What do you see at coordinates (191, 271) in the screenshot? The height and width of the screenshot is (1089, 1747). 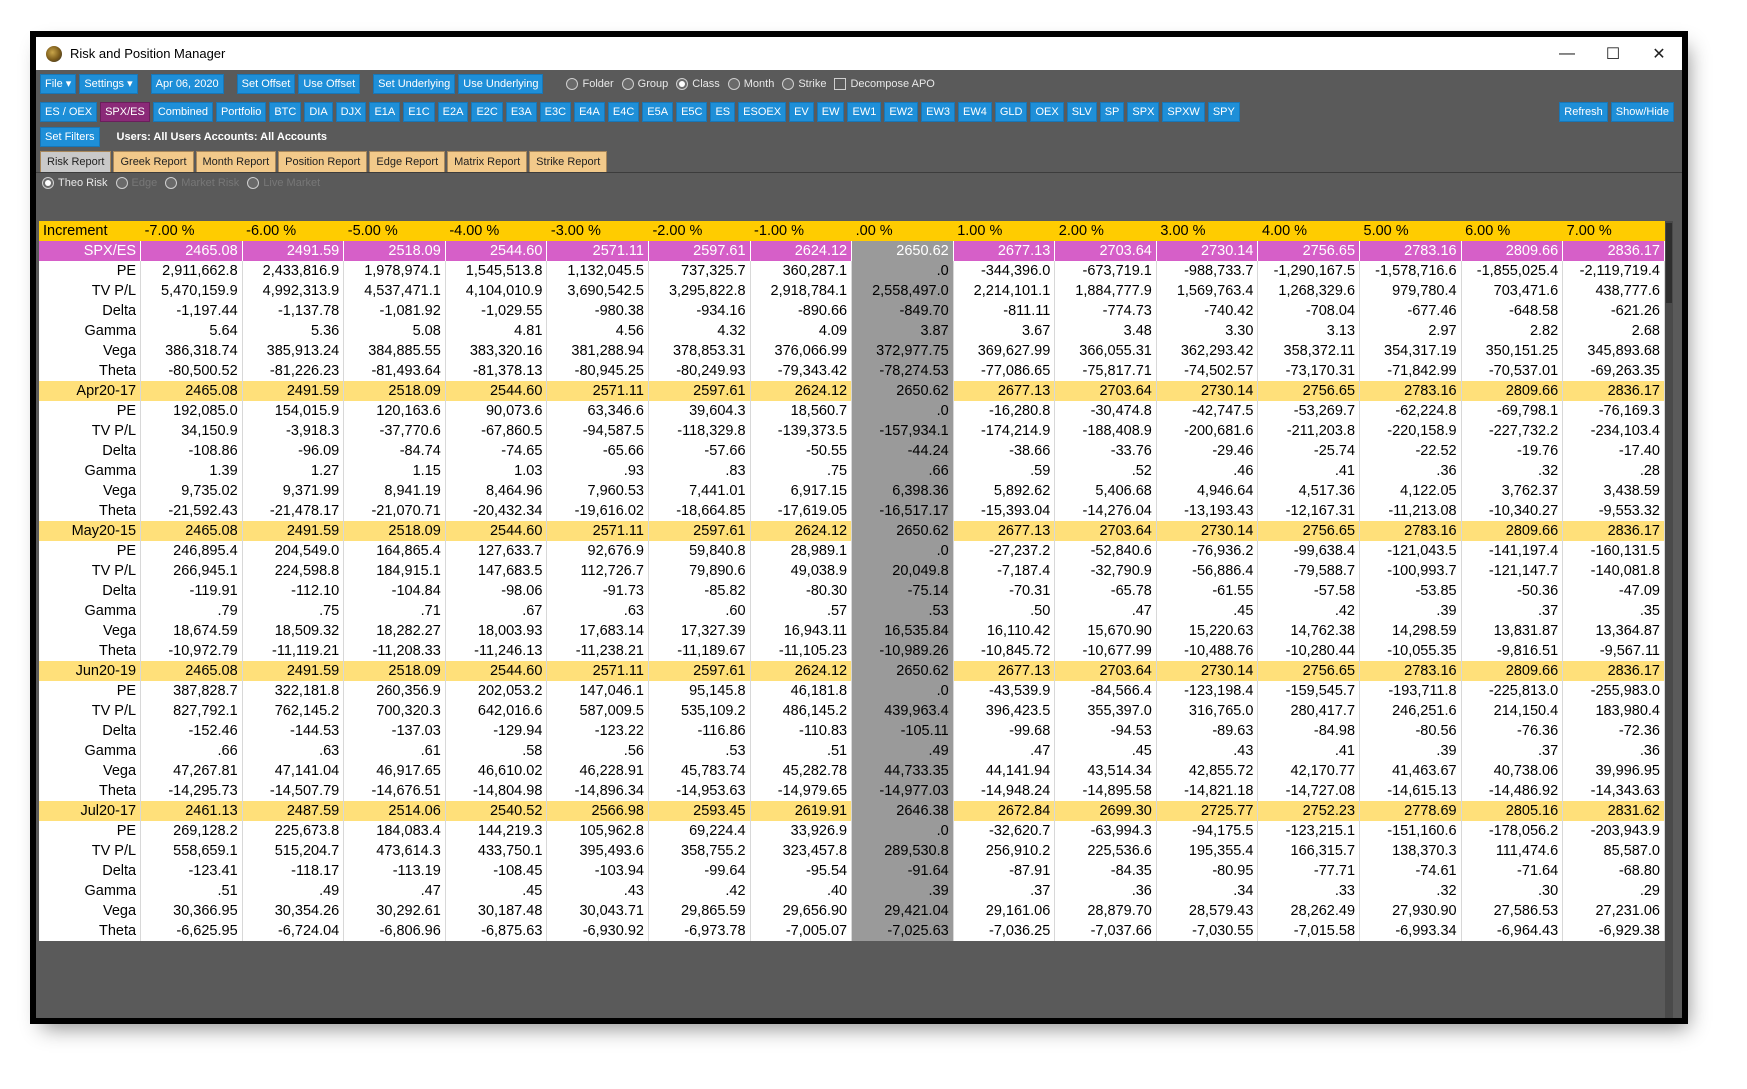 I see `grid-cell: 2,911,662.8` at bounding box center [191, 271].